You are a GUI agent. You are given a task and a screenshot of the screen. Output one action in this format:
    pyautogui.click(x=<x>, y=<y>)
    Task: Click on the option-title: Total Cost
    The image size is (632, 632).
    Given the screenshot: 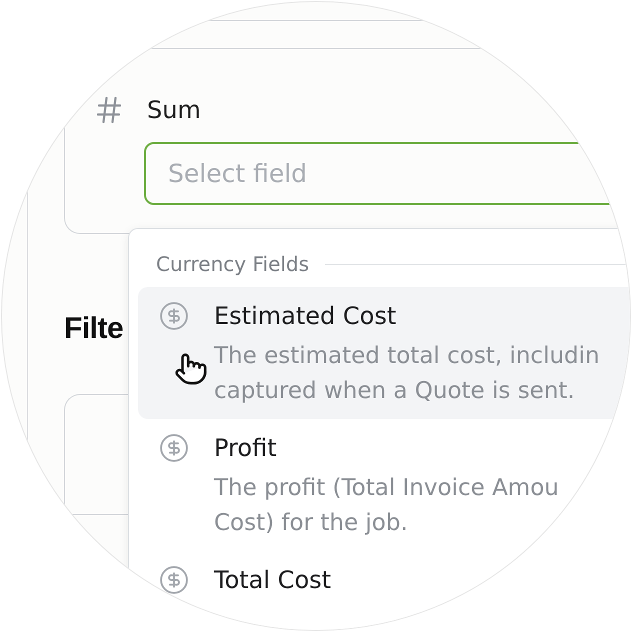 What is the action you would take?
    pyautogui.click(x=273, y=580)
    